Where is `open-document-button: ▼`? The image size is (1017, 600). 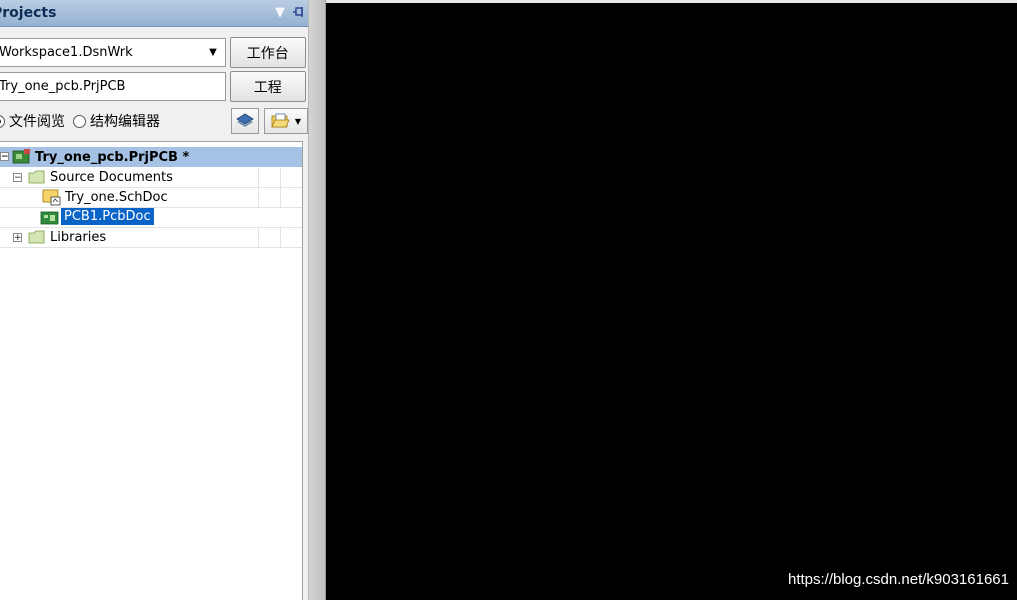 open-document-button: ▼ is located at coordinates (286, 121).